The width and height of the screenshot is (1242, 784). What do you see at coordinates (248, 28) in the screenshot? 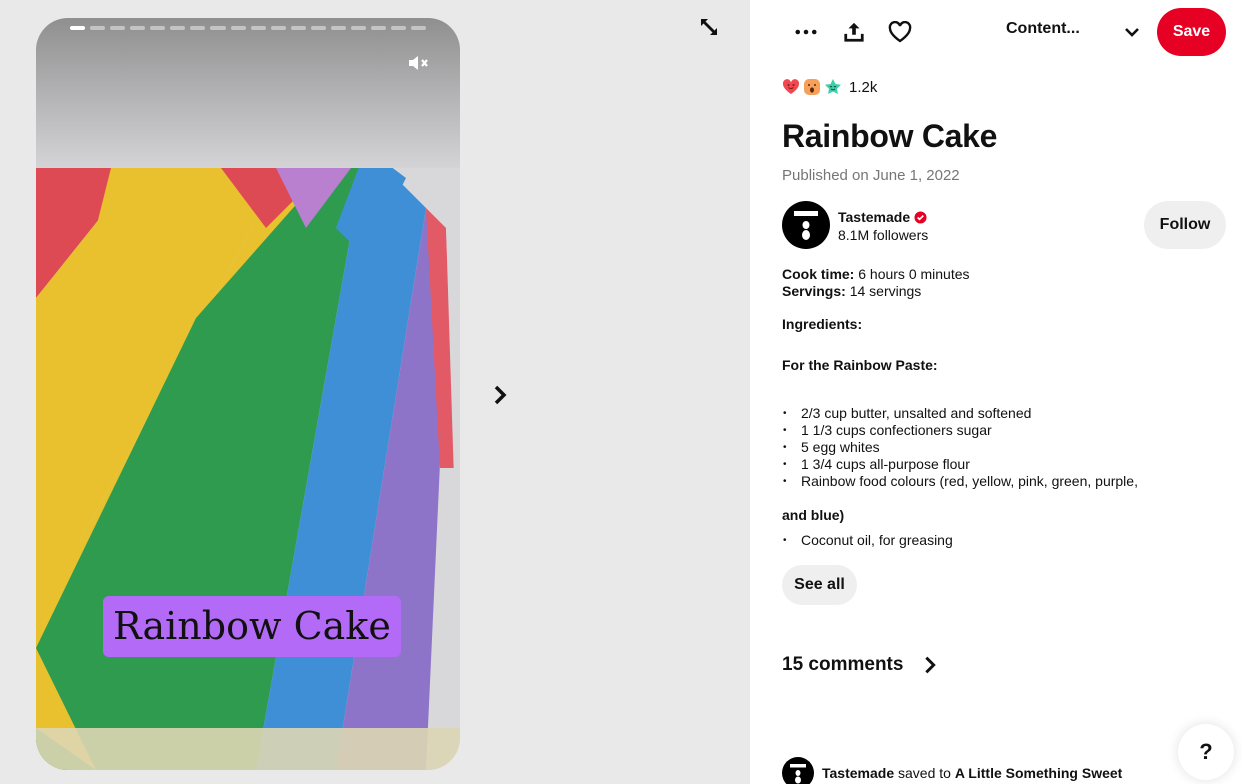
I see `story-progress` at bounding box center [248, 28].